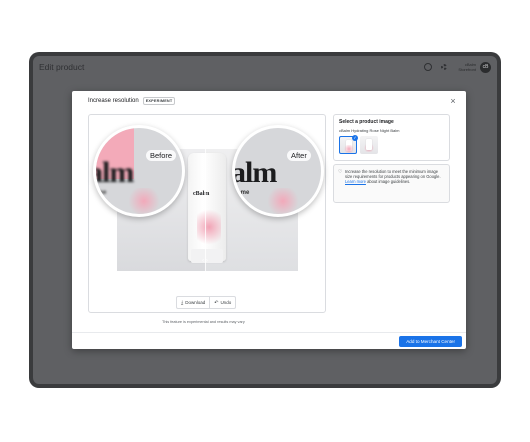  I want to click on after-pink-blot, so click(283, 201).